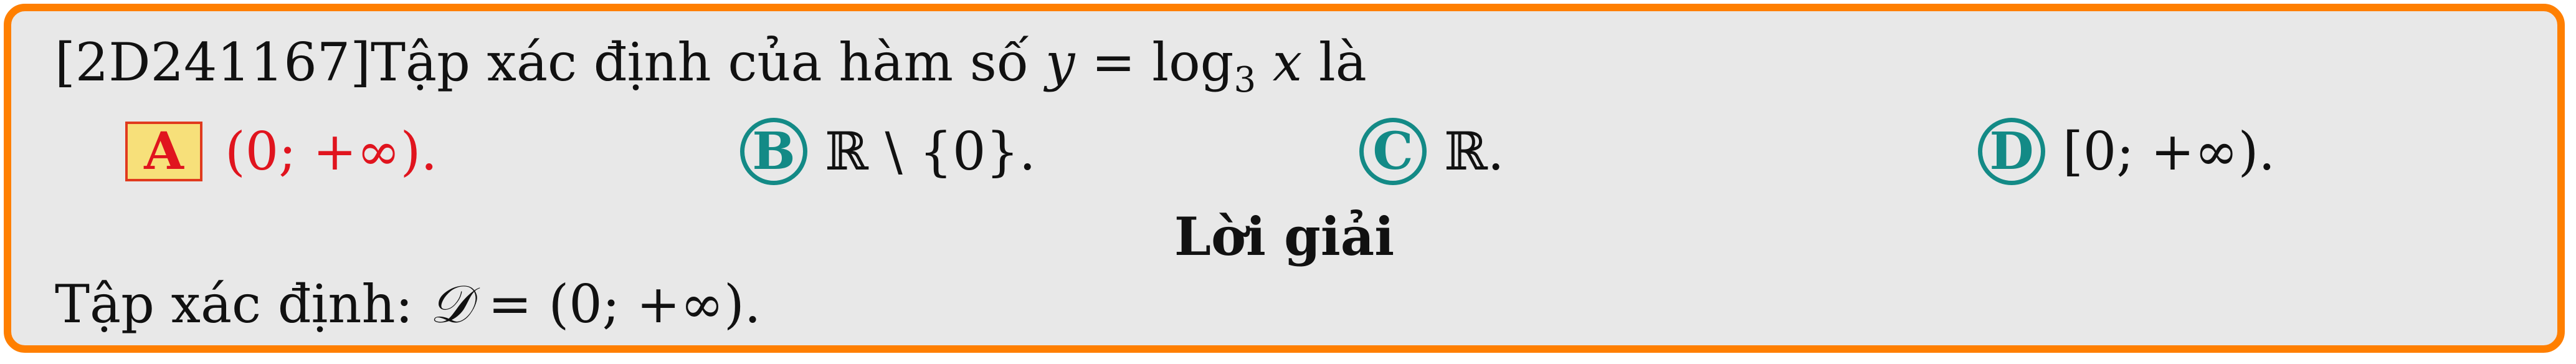  What do you see at coordinates (164, 152) in the screenshot?
I see `option-a-badge: A` at bounding box center [164, 152].